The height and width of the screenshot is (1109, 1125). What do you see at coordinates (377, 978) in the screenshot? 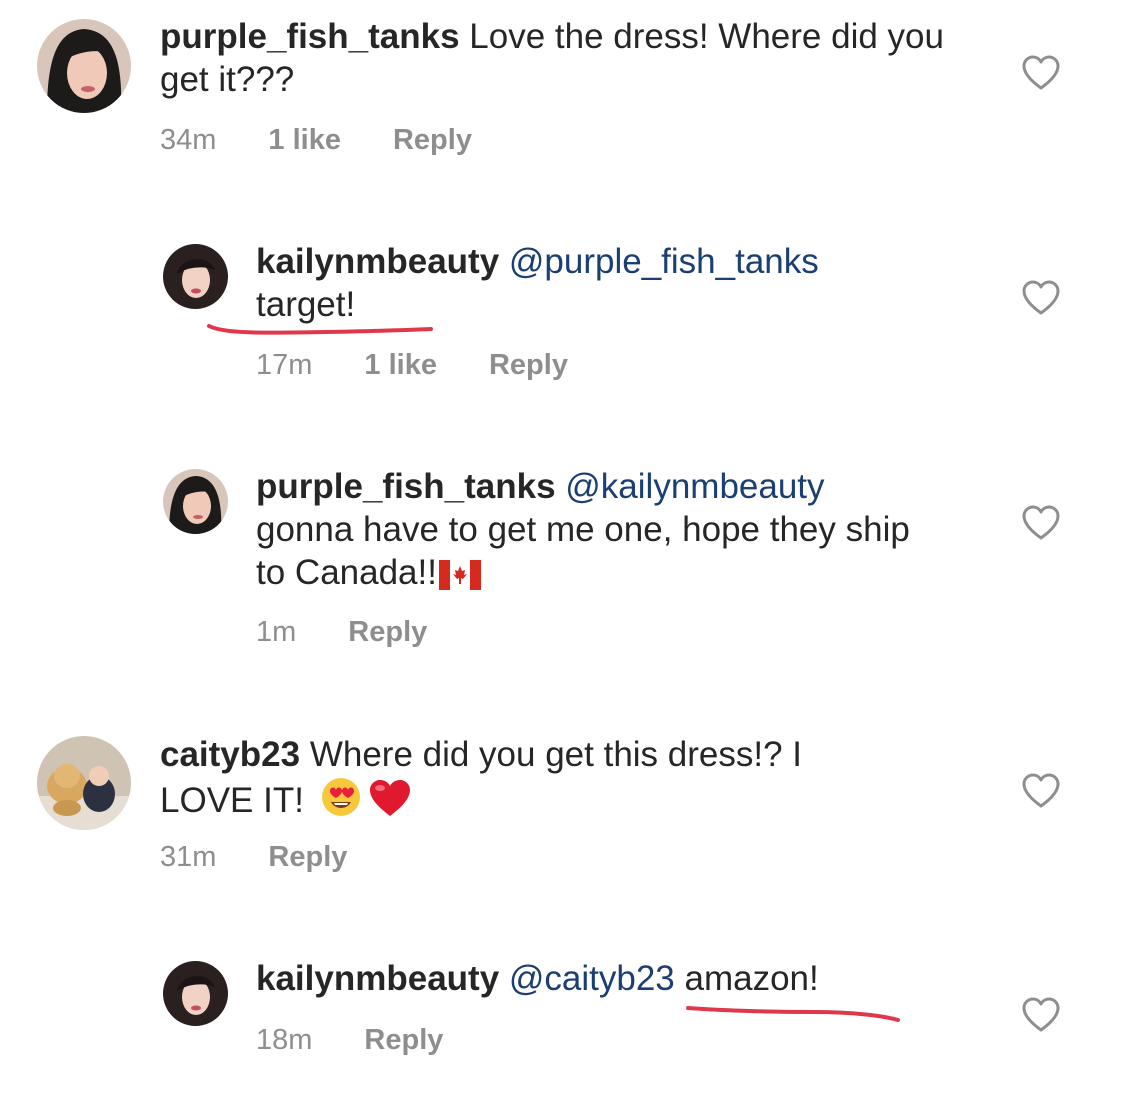
I see `username: kailynmbeauty` at bounding box center [377, 978].